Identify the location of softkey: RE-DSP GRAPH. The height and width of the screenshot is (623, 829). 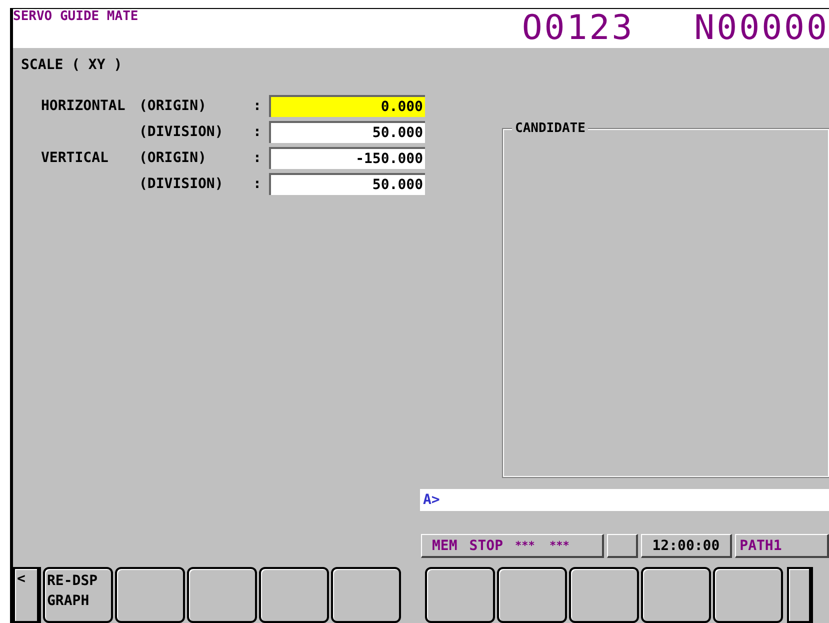
(78, 595).